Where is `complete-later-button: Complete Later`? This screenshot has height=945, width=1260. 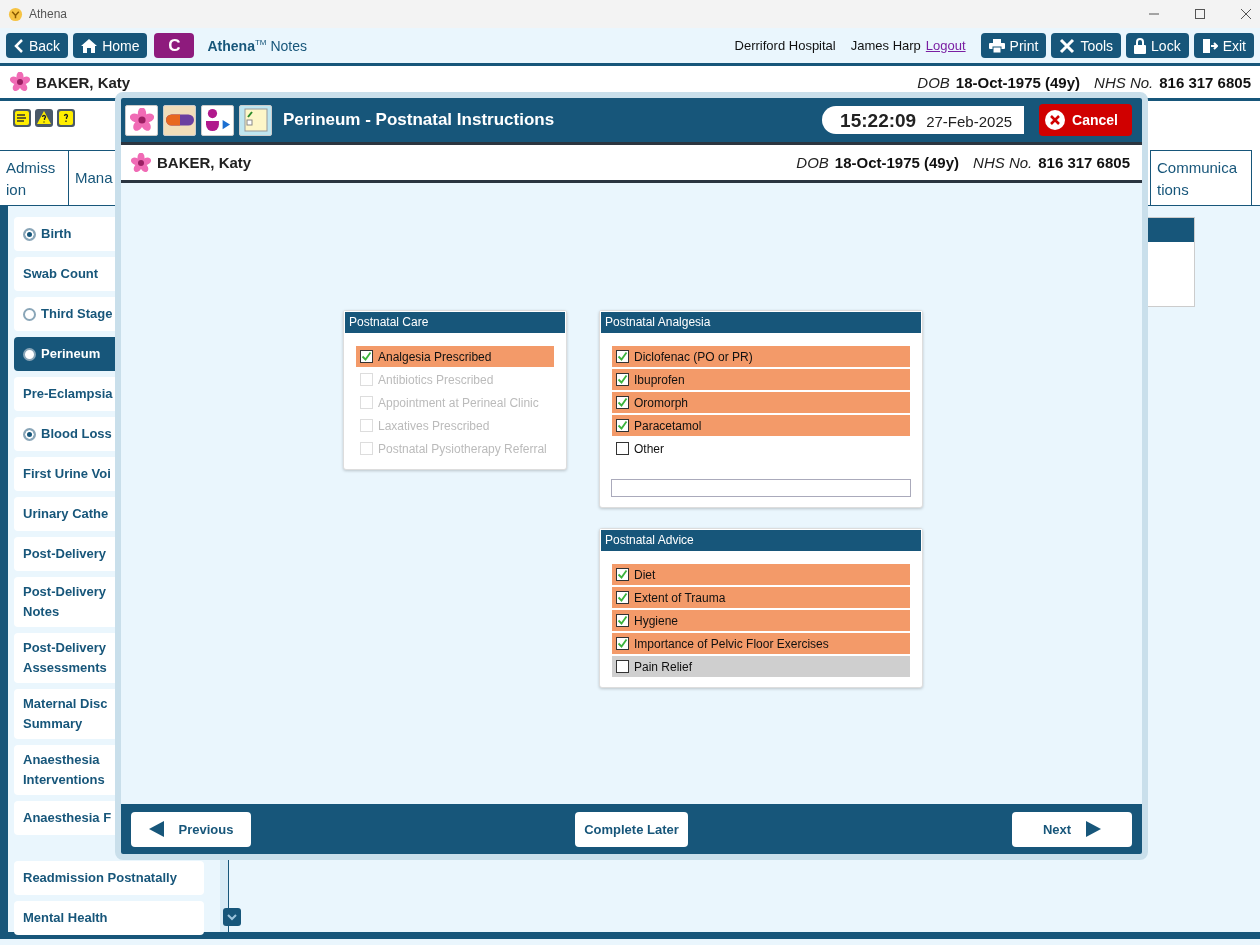
complete-later-button: Complete Later is located at coordinates (631, 829).